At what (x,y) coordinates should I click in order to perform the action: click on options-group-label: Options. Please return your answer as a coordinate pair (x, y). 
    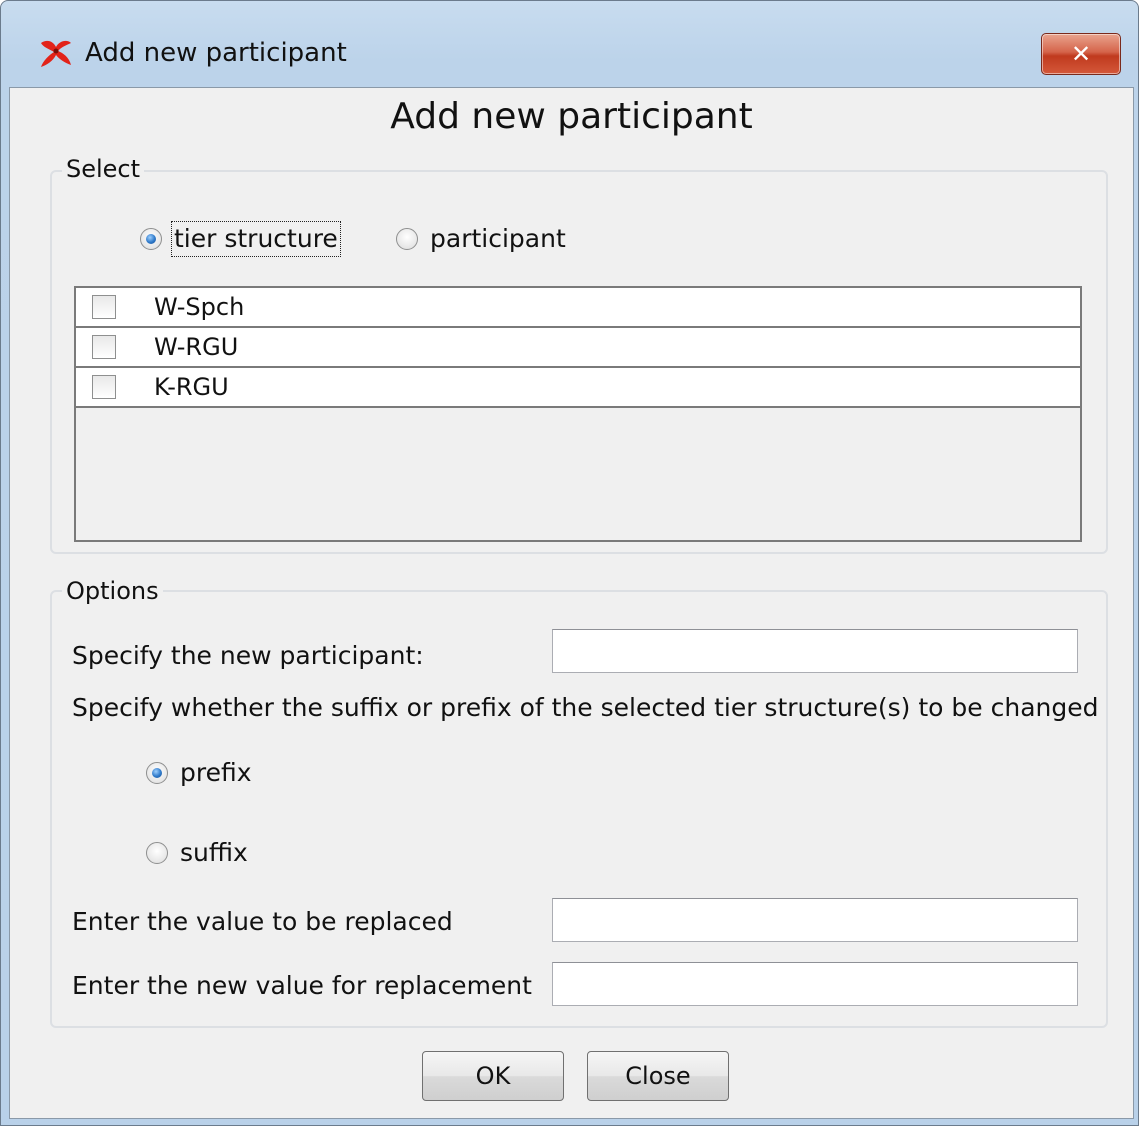
    Looking at the image, I should click on (112, 591).